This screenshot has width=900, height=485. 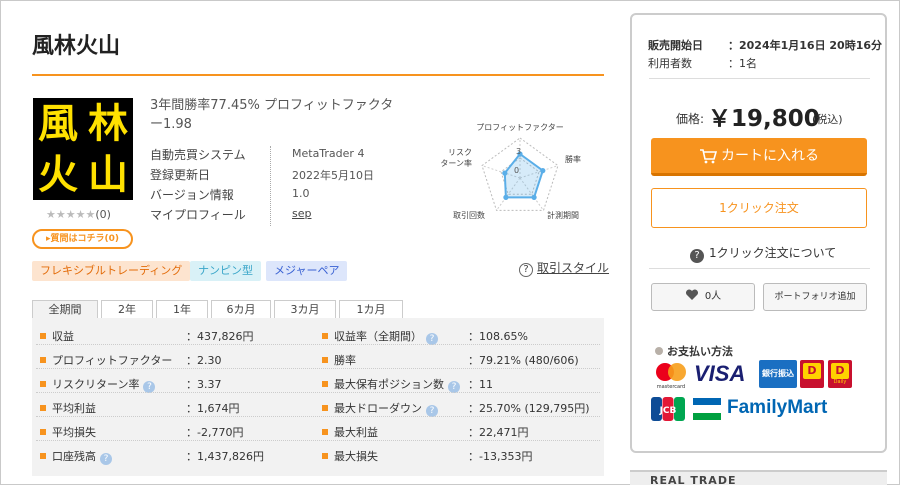 I want to click on stat-value-balance: ：1,437,826円, so click(x=225, y=456).